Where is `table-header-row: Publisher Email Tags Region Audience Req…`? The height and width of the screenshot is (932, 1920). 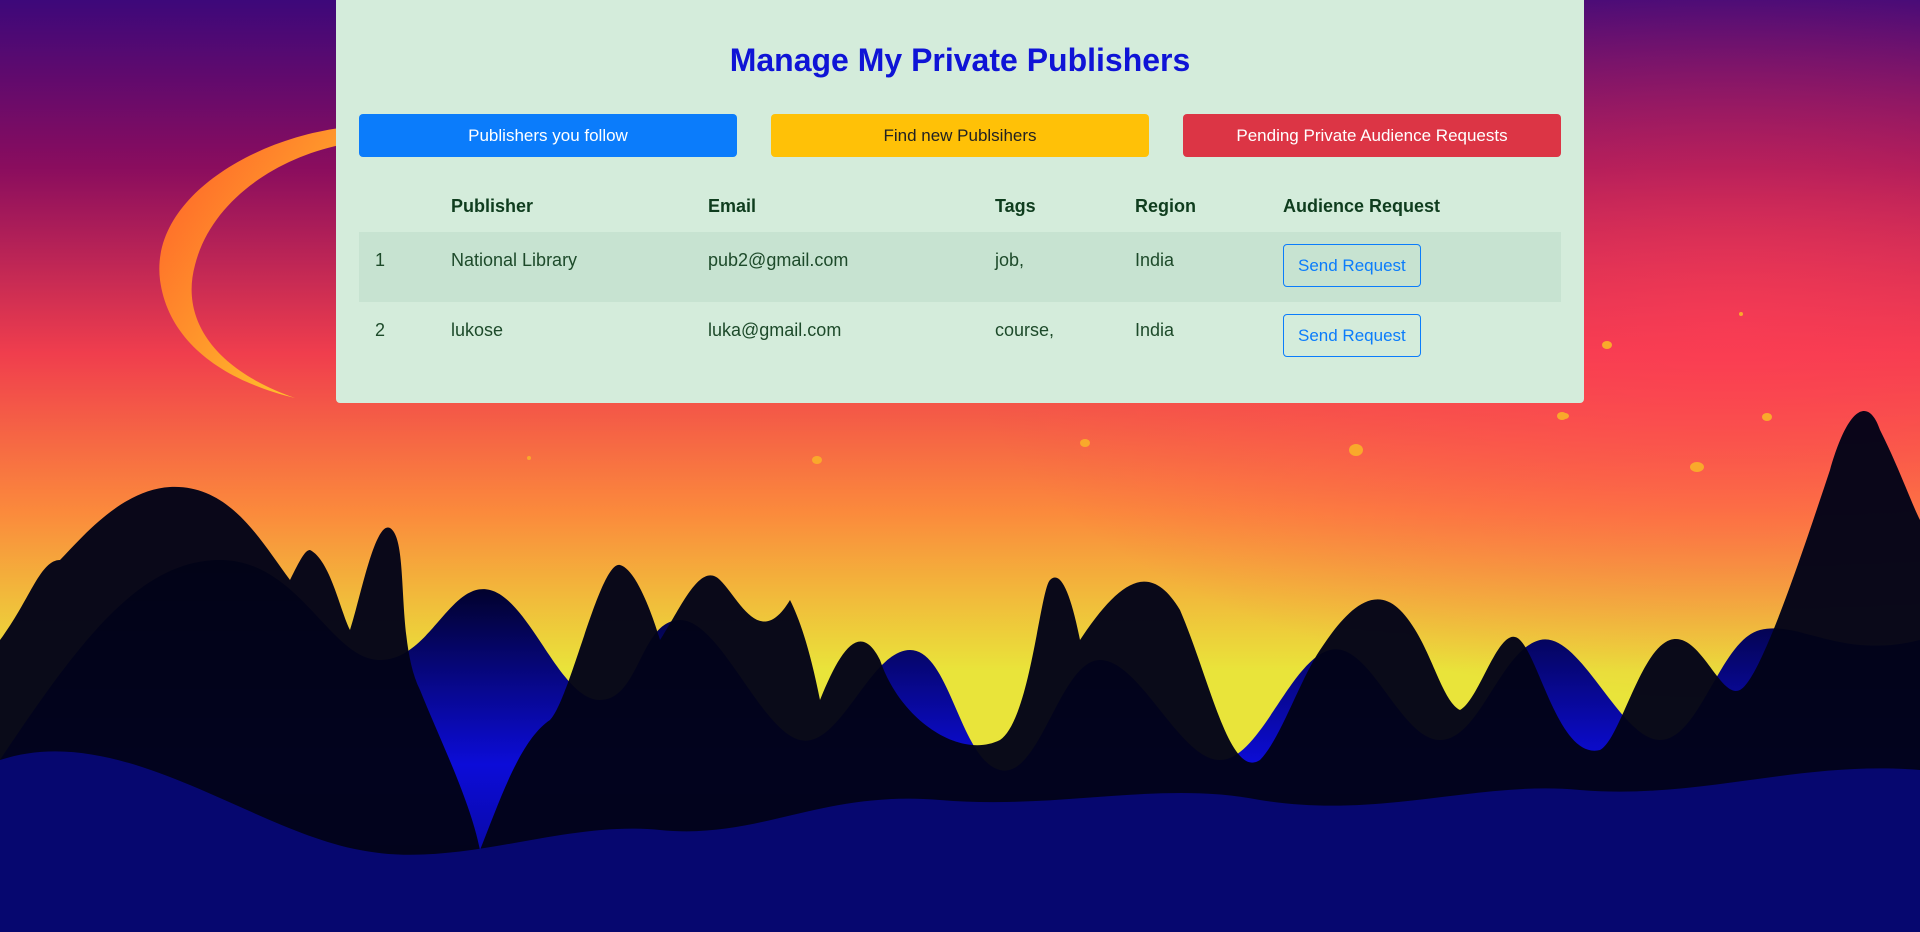
table-header-row: Publisher Email Tags Region Audience Req… is located at coordinates (960, 206).